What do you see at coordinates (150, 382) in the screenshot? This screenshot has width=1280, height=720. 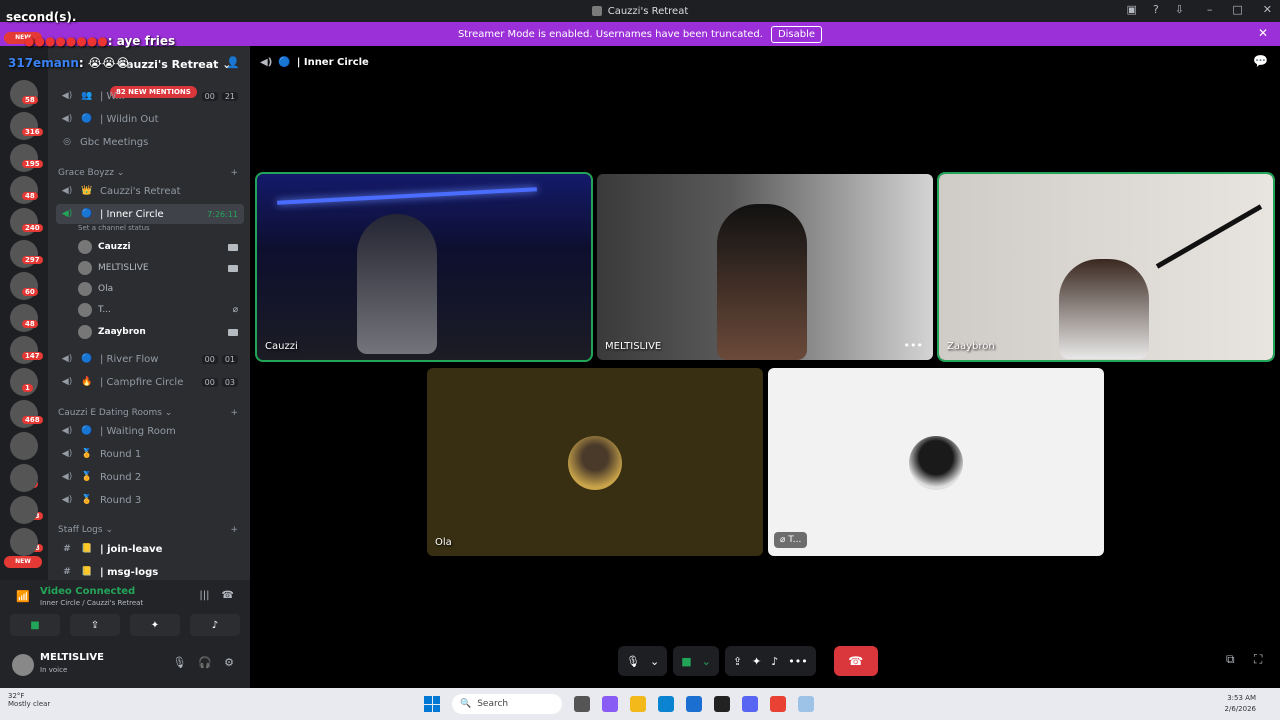 I see `channel-item: ◀) 🔥 | Campfire Circle 00 03` at bounding box center [150, 382].